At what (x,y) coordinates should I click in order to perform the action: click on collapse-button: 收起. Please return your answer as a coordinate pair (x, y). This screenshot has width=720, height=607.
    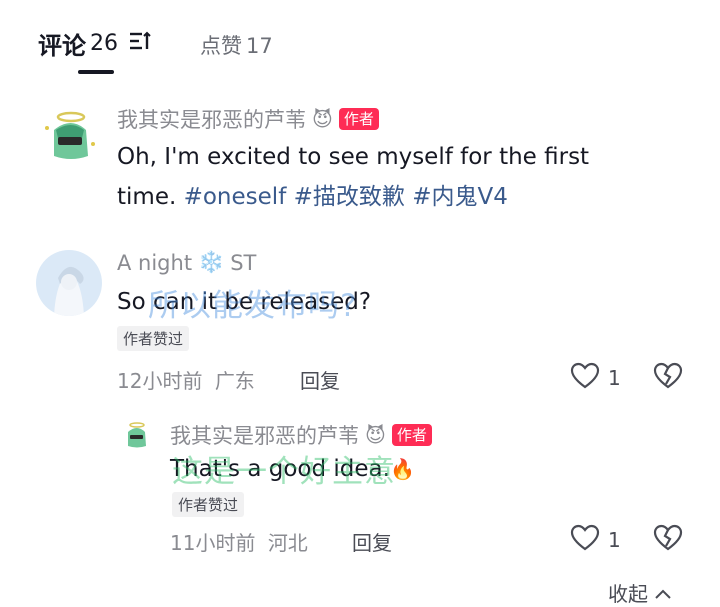
    Looking at the image, I should click on (640, 592).